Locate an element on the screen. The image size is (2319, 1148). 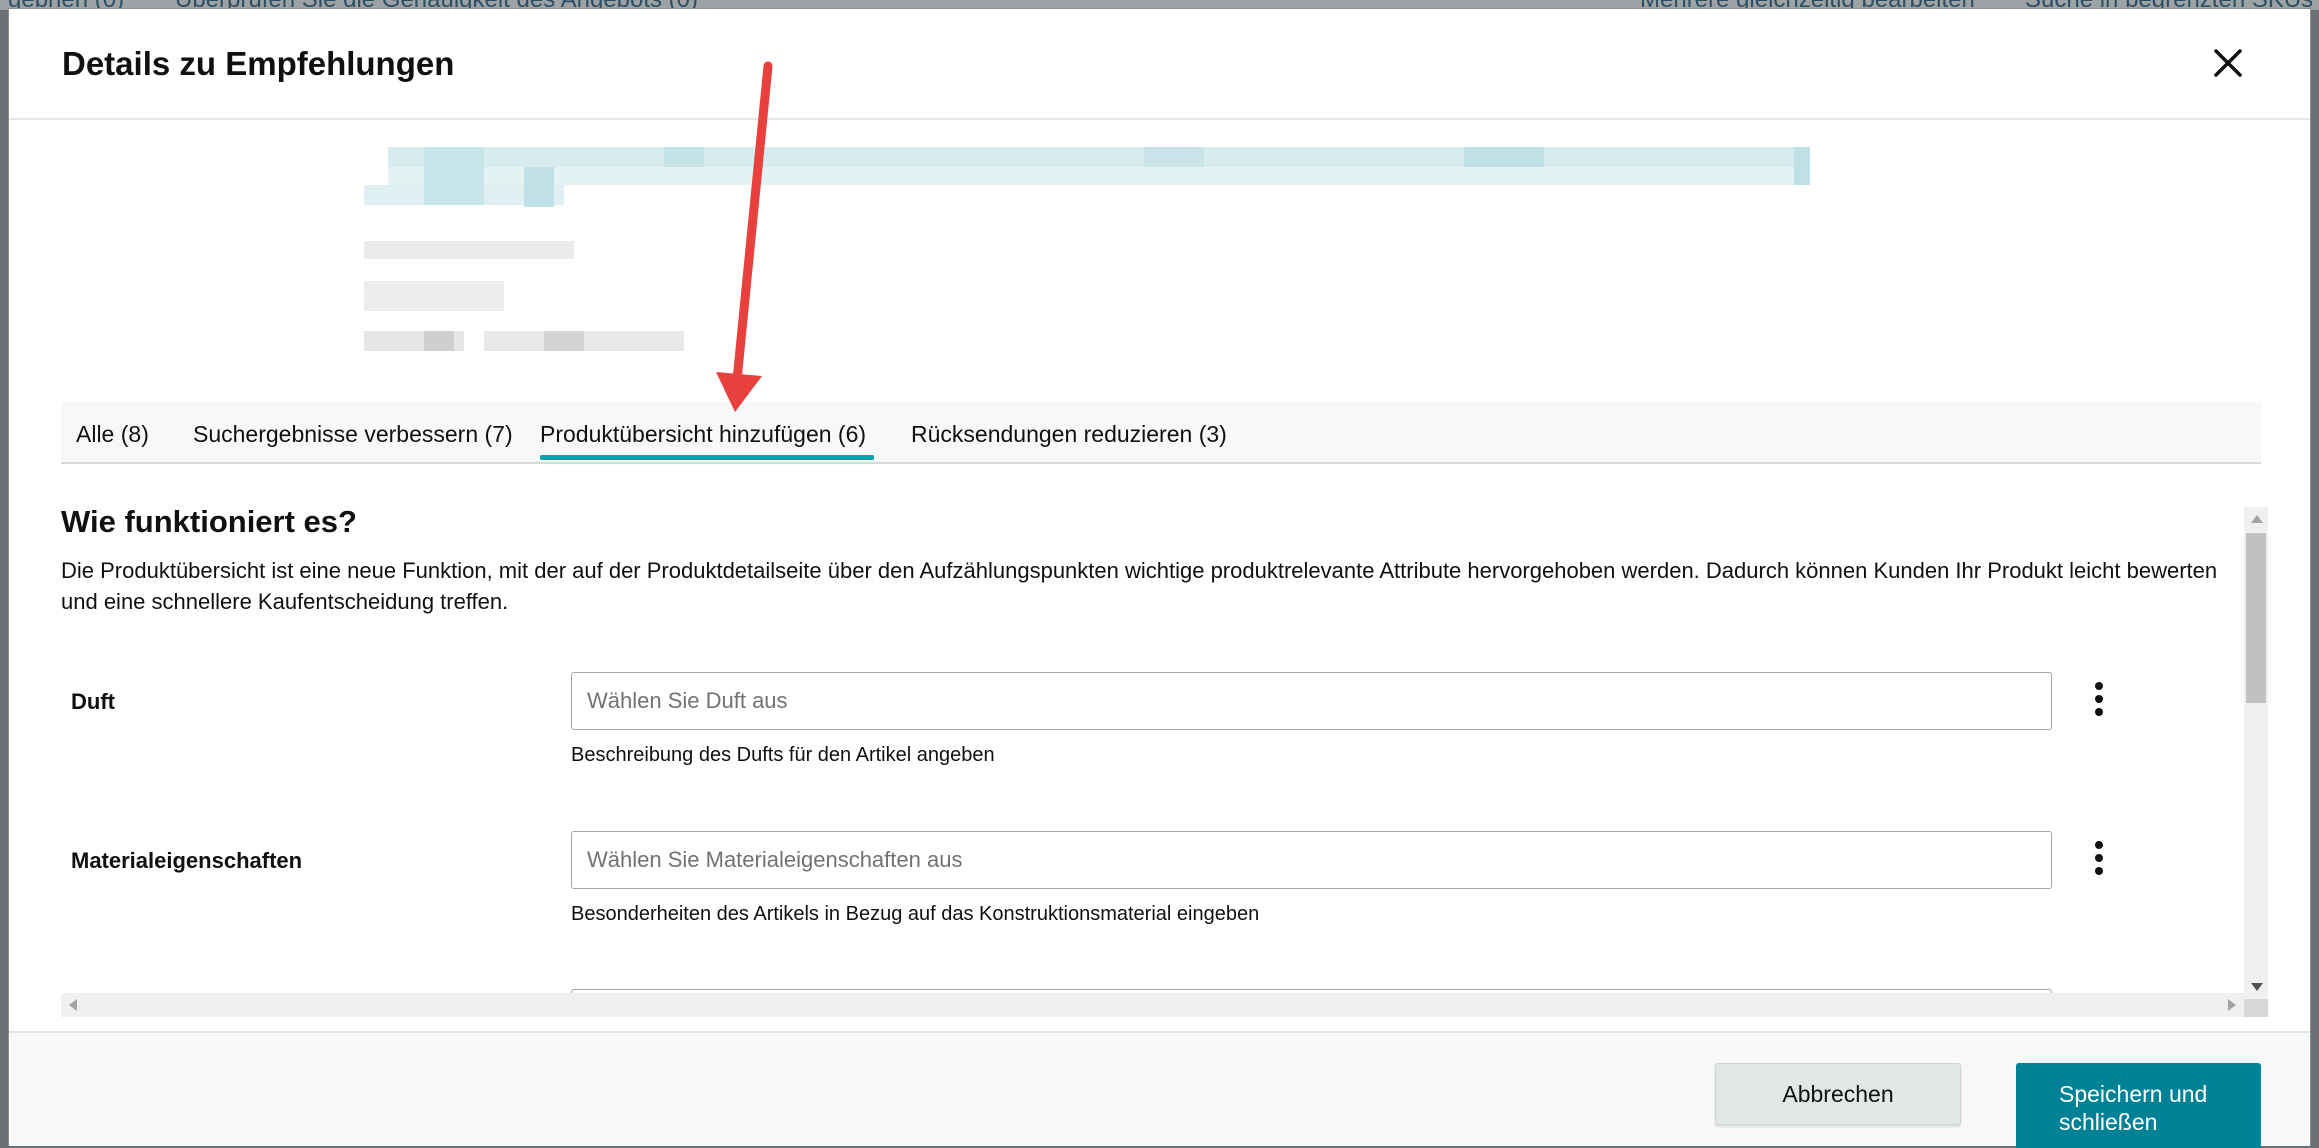
close-button is located at coordinates (2228, 63).